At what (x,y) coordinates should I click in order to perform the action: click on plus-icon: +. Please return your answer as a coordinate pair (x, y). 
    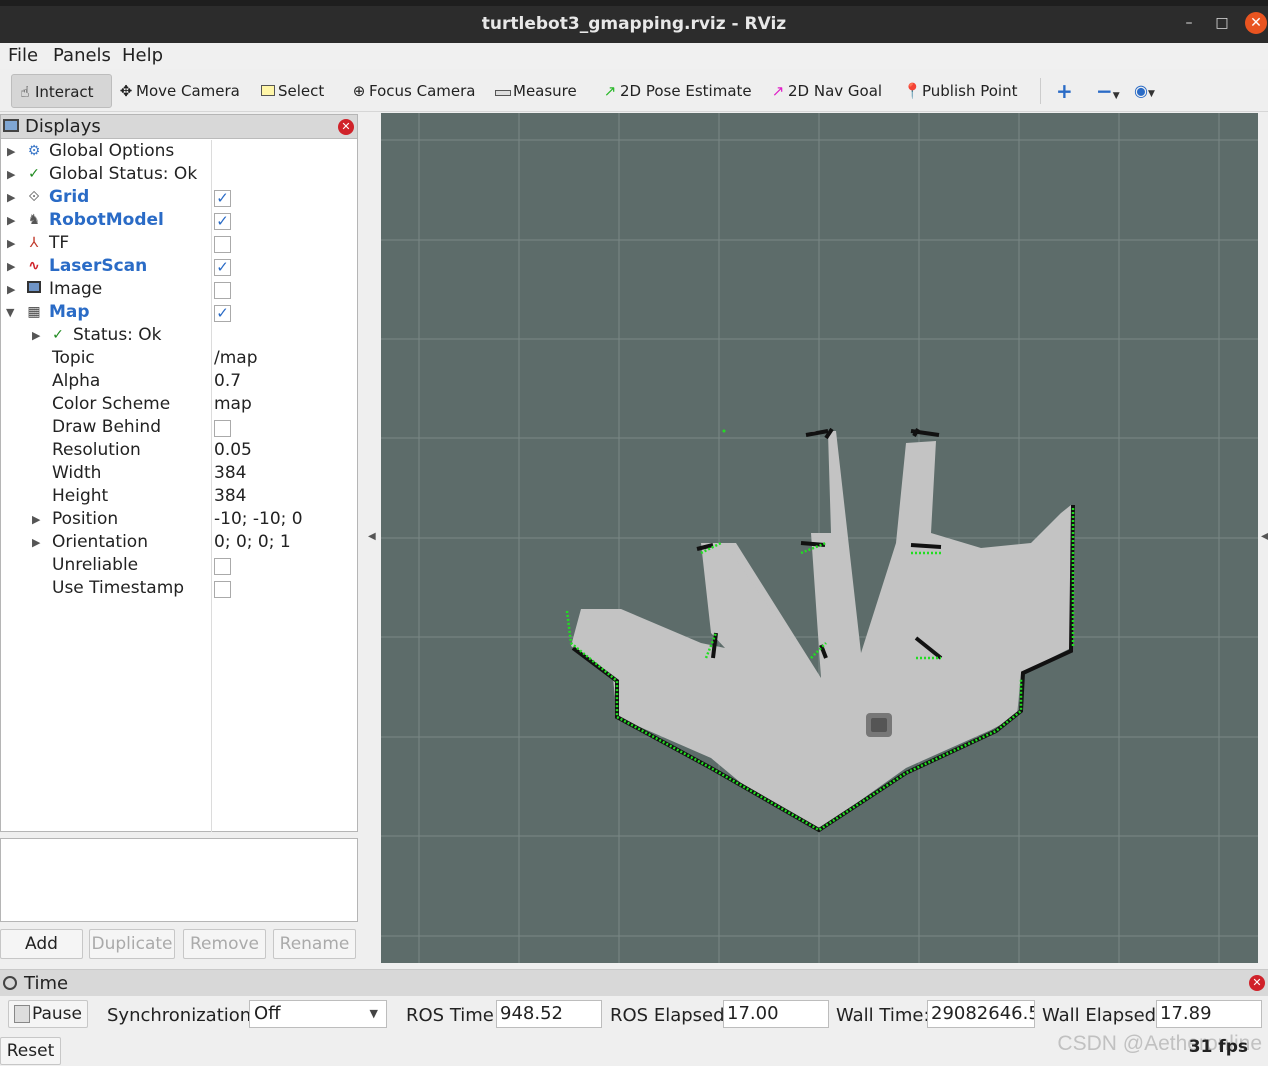
    Looking at the image, I should click on (1062, 91).